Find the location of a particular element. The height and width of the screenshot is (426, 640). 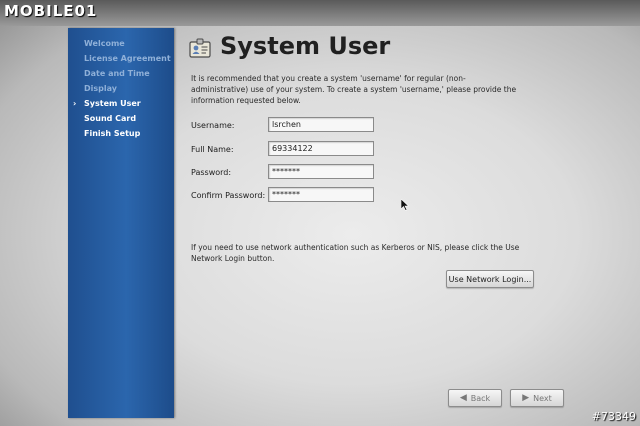

sidebar-item-date-and-time: Date and Time is located at coordinates (121, 73).